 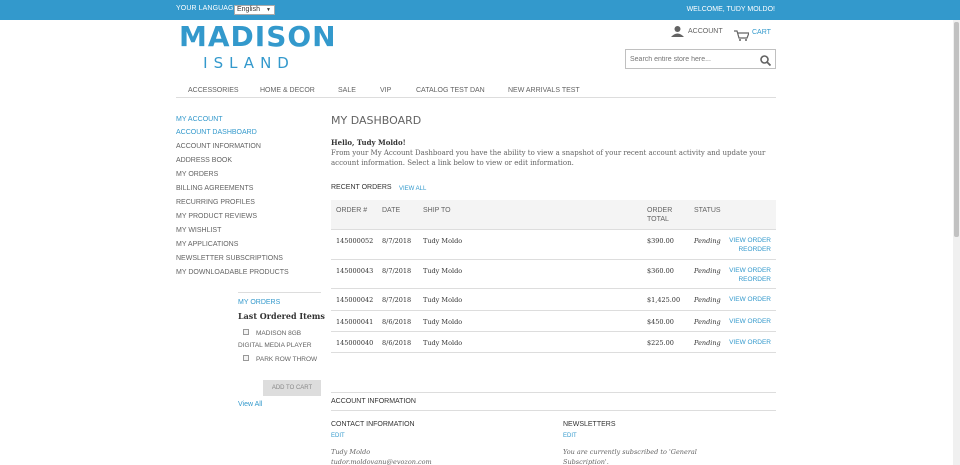 I want to click on sidebar-item-recurring-profiles: RECURRING PROFILES, so click(x=215, y=202).